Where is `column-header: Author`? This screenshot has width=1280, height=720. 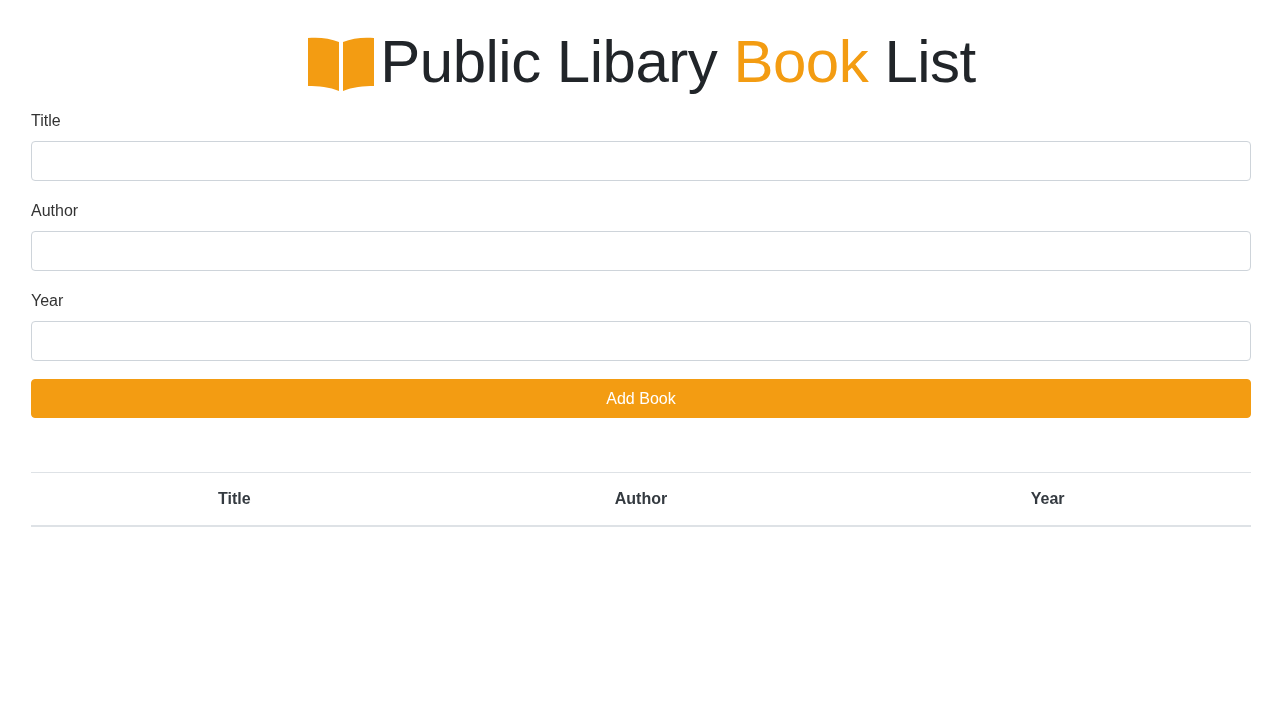 column-header: Author is located at coordinates (641, 499).